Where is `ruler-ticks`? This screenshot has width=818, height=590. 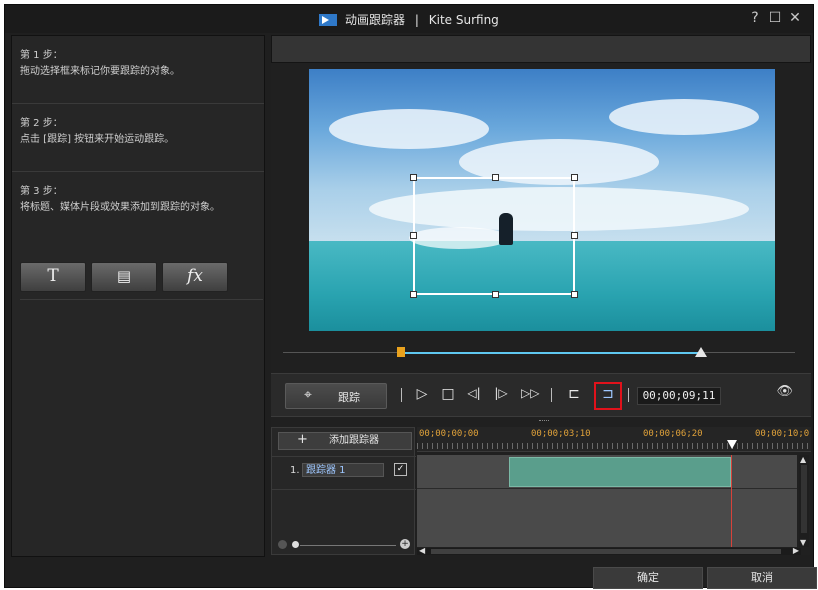
ruler-ticks is located at coordinates (614, 446).